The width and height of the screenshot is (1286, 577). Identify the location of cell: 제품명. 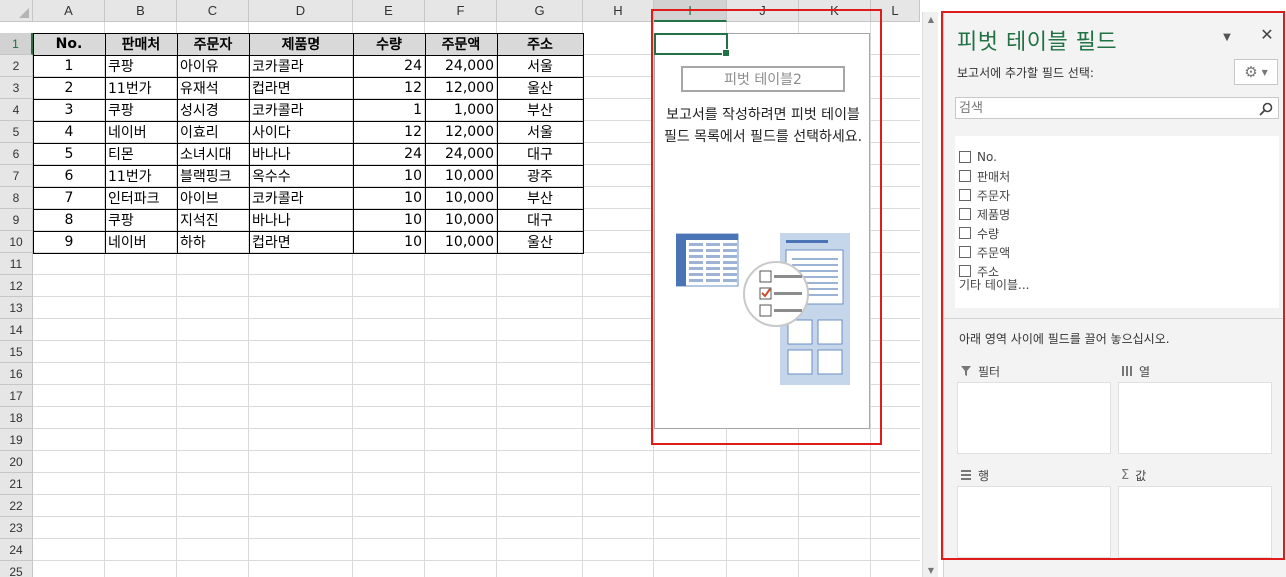
(301, 44).